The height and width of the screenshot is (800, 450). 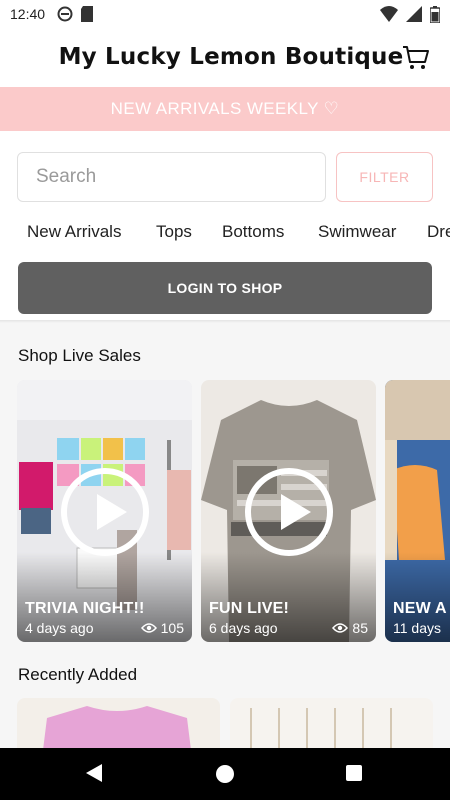 I want to click on system-nav-bar, so click(x=225, y=774).